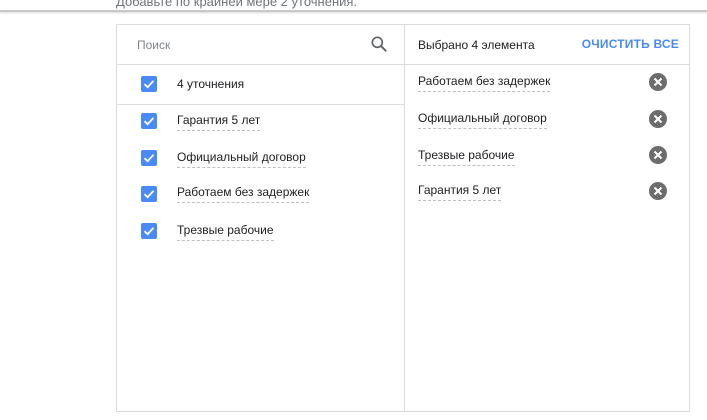 Image resolution: width=707 pixels, height=420 pixels. I want to click on select-all-checkbox, so click(149, 84).